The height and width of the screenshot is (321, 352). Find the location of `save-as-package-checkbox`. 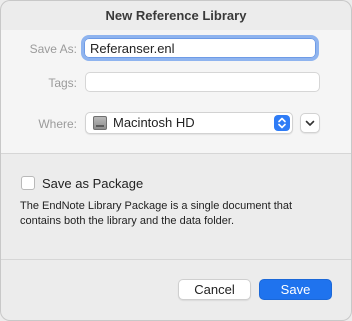

save-as-package-checkbox is located at coordinates (28, 183).